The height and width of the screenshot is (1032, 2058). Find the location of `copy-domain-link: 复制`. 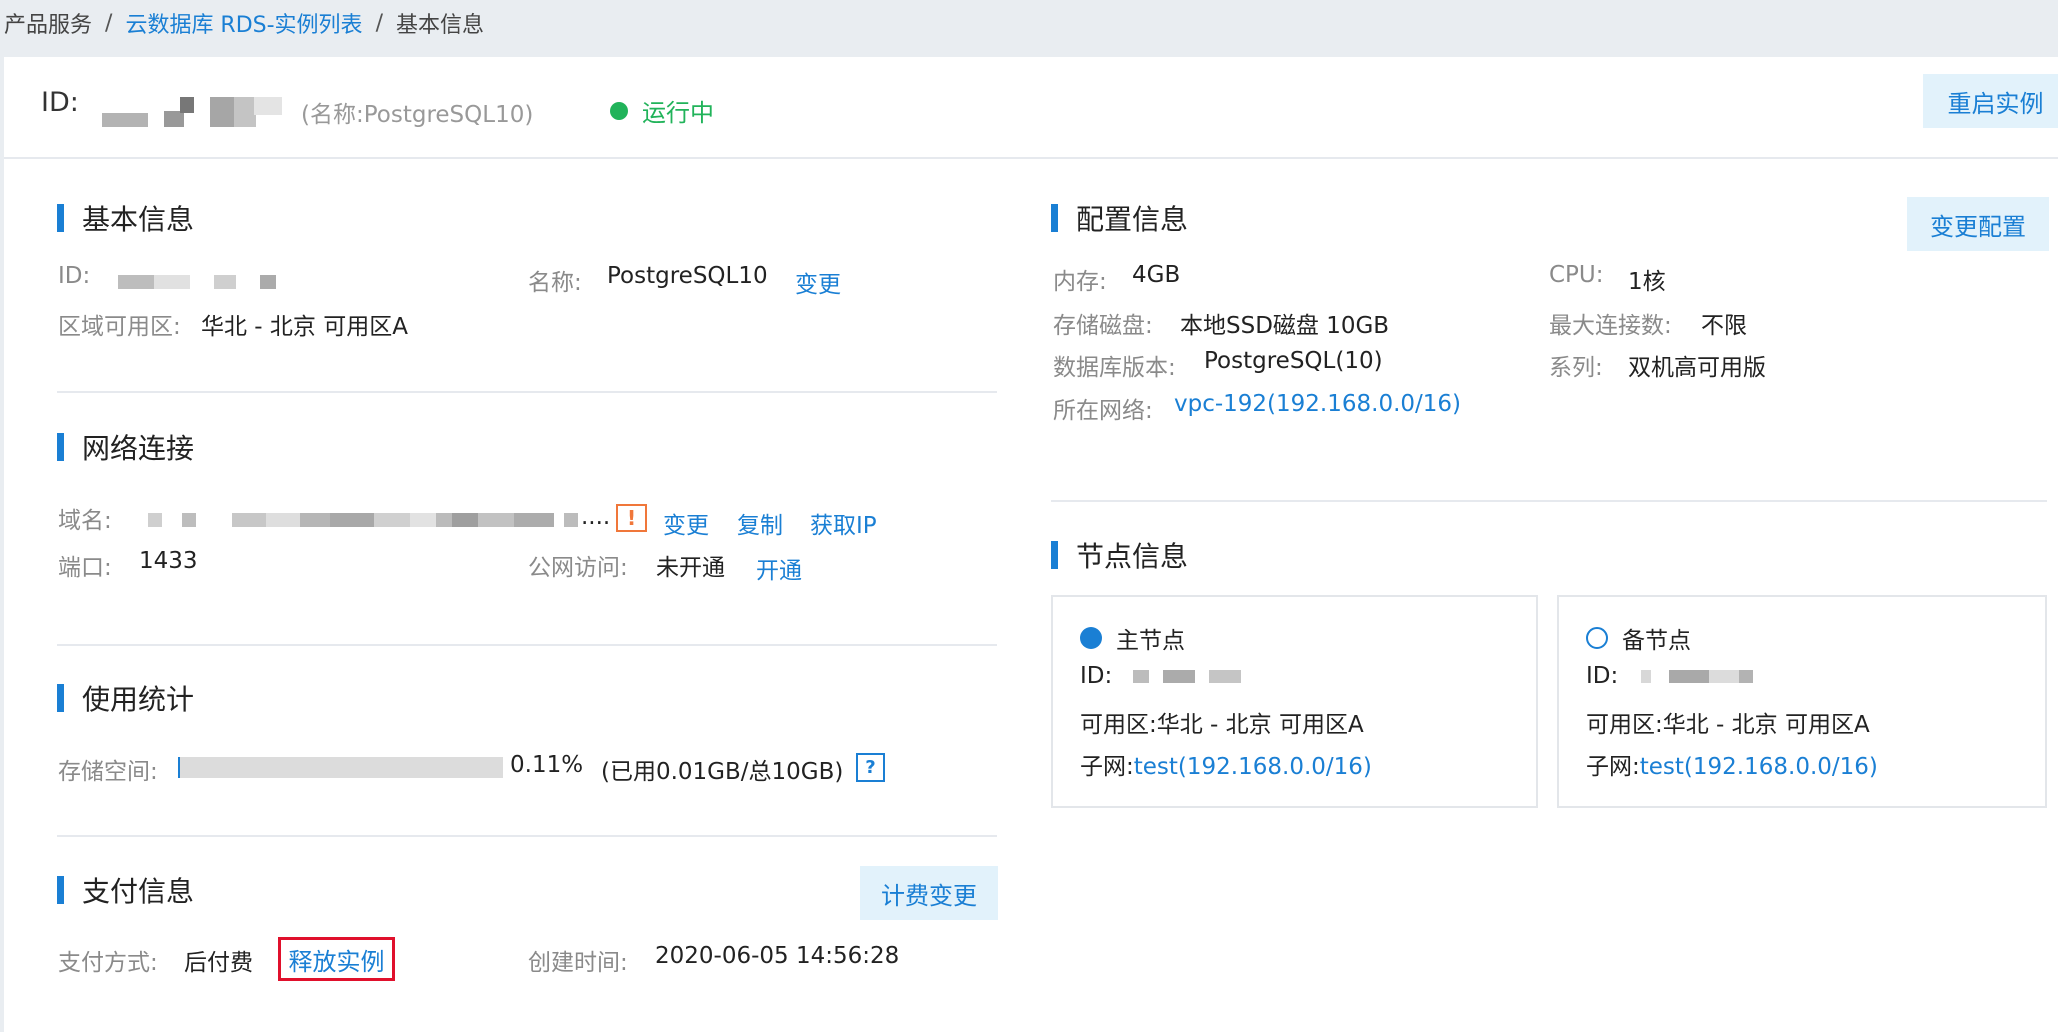

copy-domain-link: 复制 is located at coordinates (760, 523).